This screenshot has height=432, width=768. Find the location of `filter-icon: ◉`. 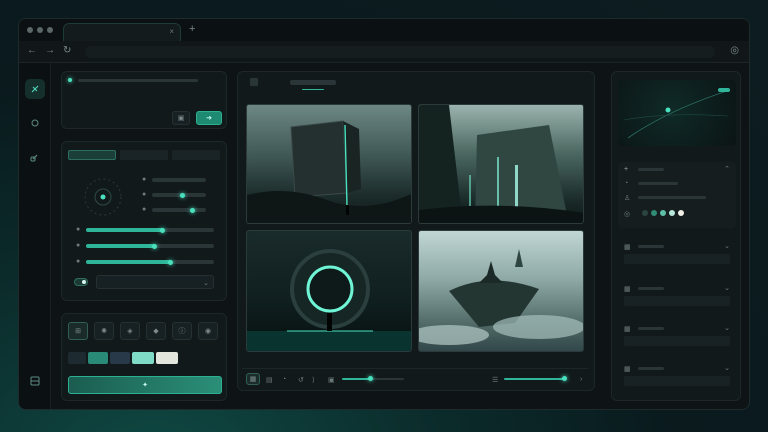

filter-icon: ◉ is located at coordinates (208, 331).